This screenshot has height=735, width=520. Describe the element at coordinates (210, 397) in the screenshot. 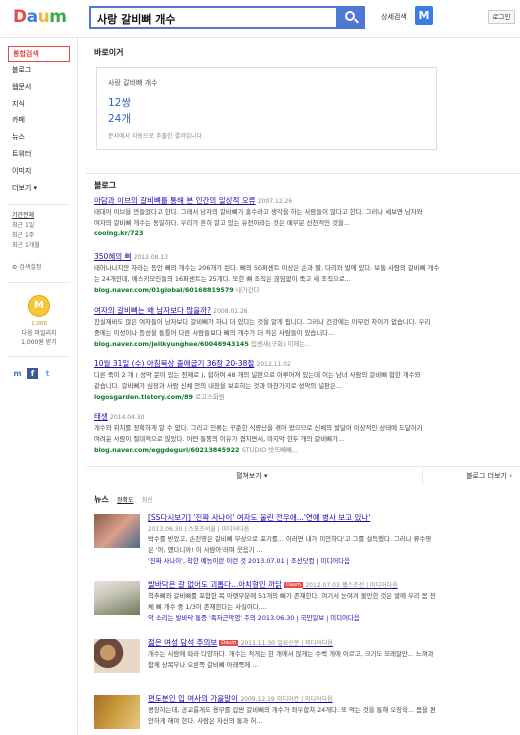

I see `blog-result-author: 로고스화원` at that location.